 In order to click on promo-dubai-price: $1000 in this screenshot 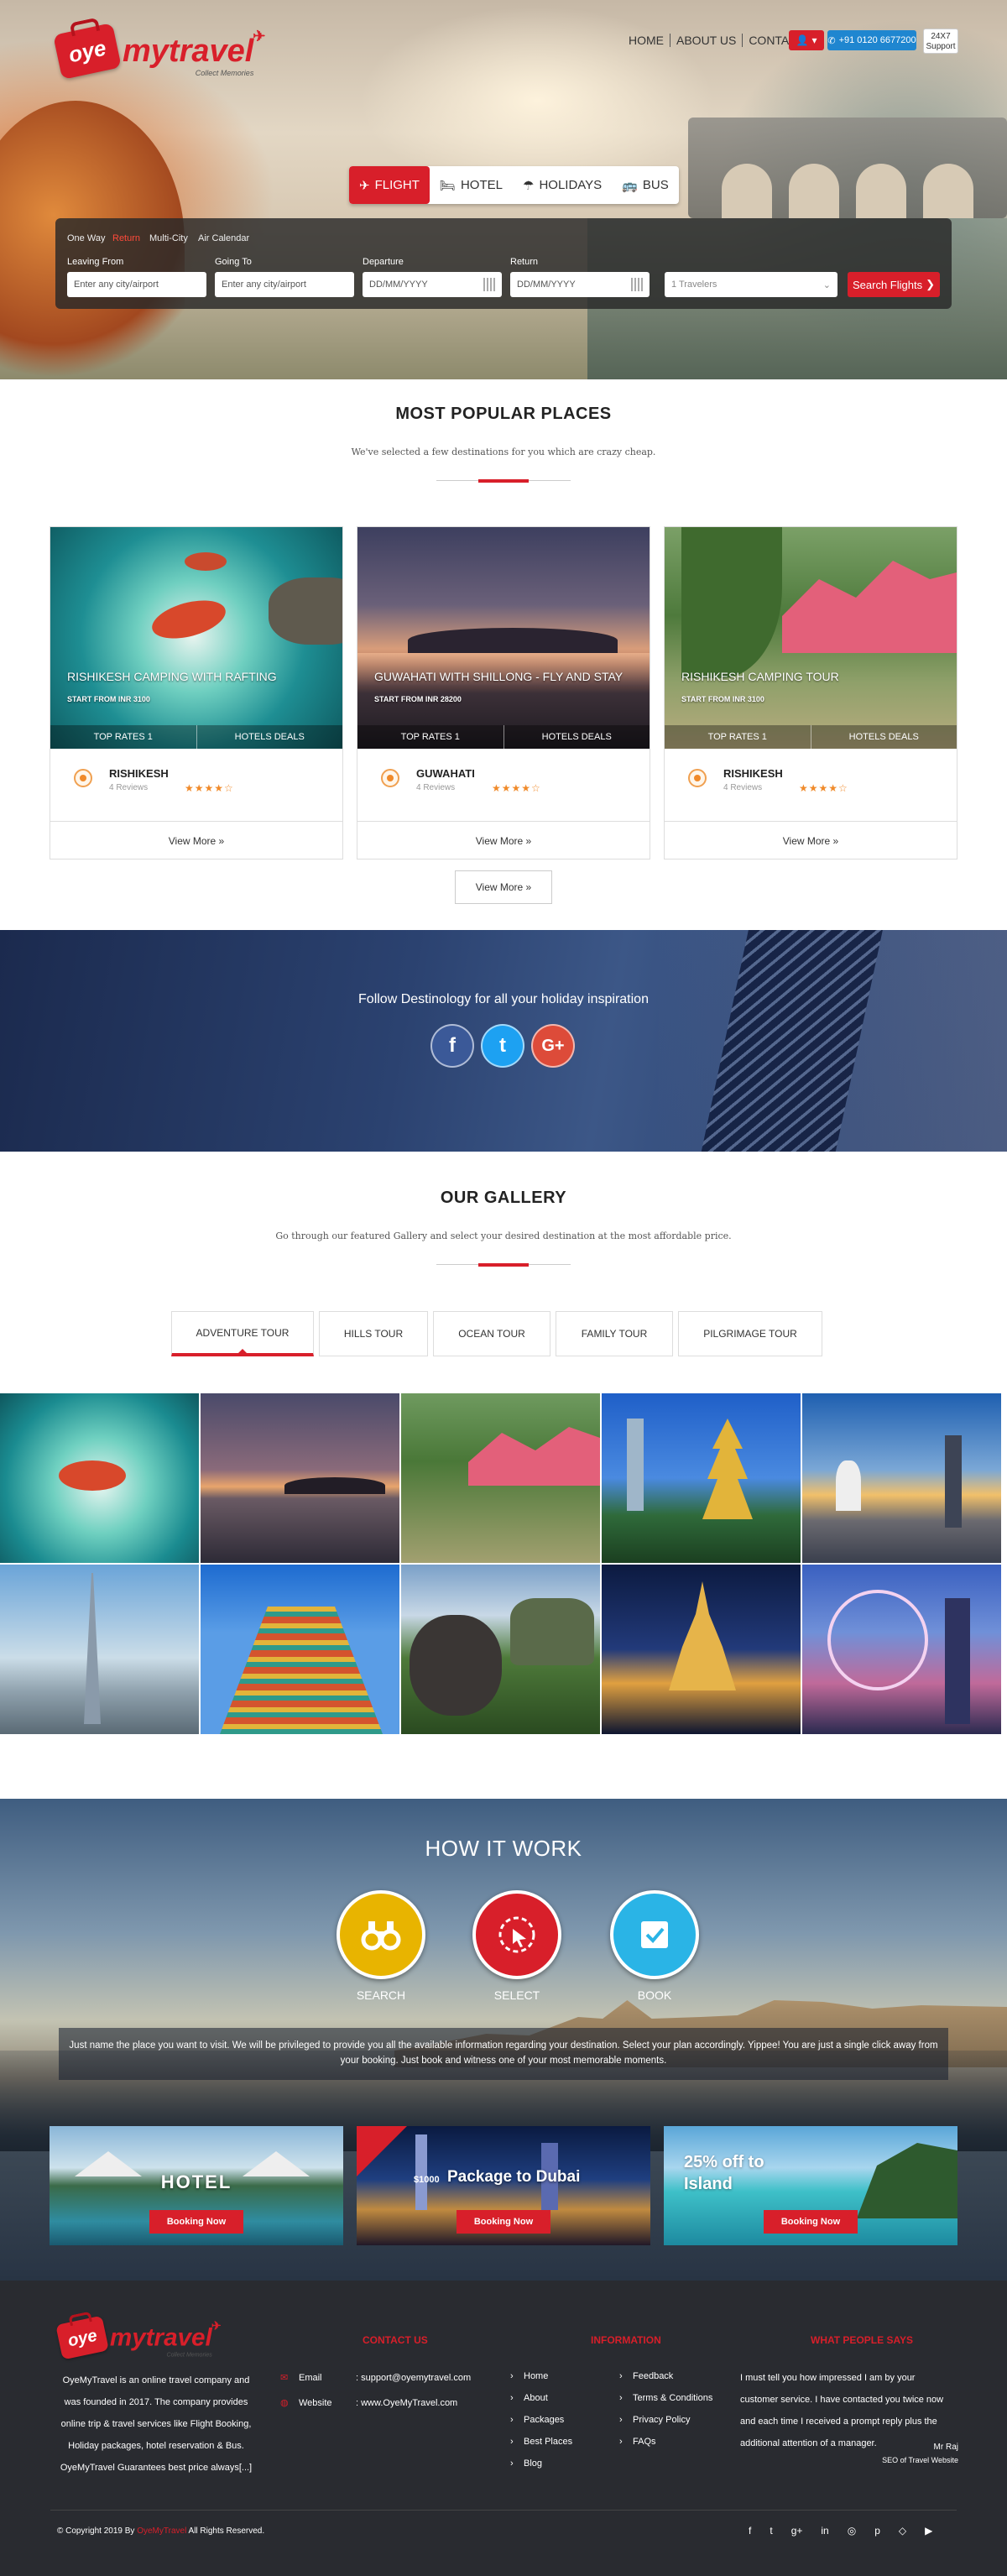, I will do `click(427, 2180)`.